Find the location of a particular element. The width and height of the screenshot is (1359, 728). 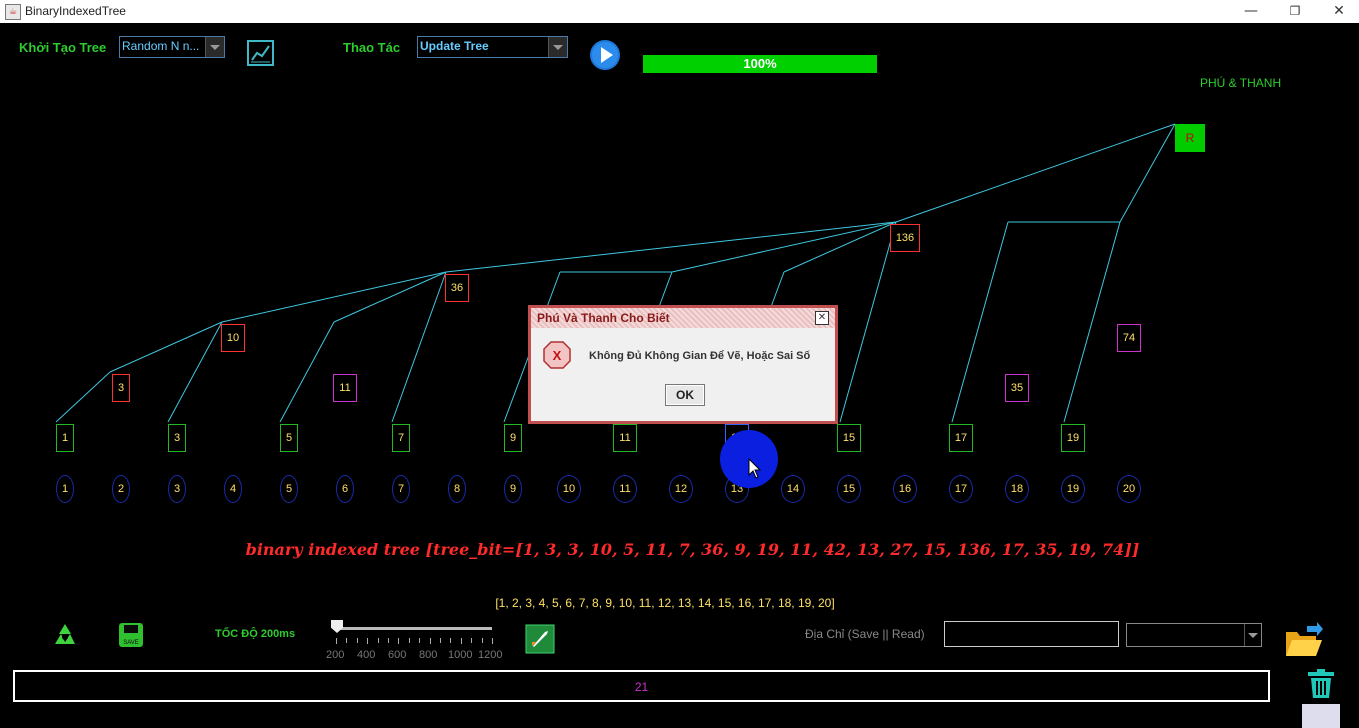

index-cell: 15 is located at coordinates (849, 489).